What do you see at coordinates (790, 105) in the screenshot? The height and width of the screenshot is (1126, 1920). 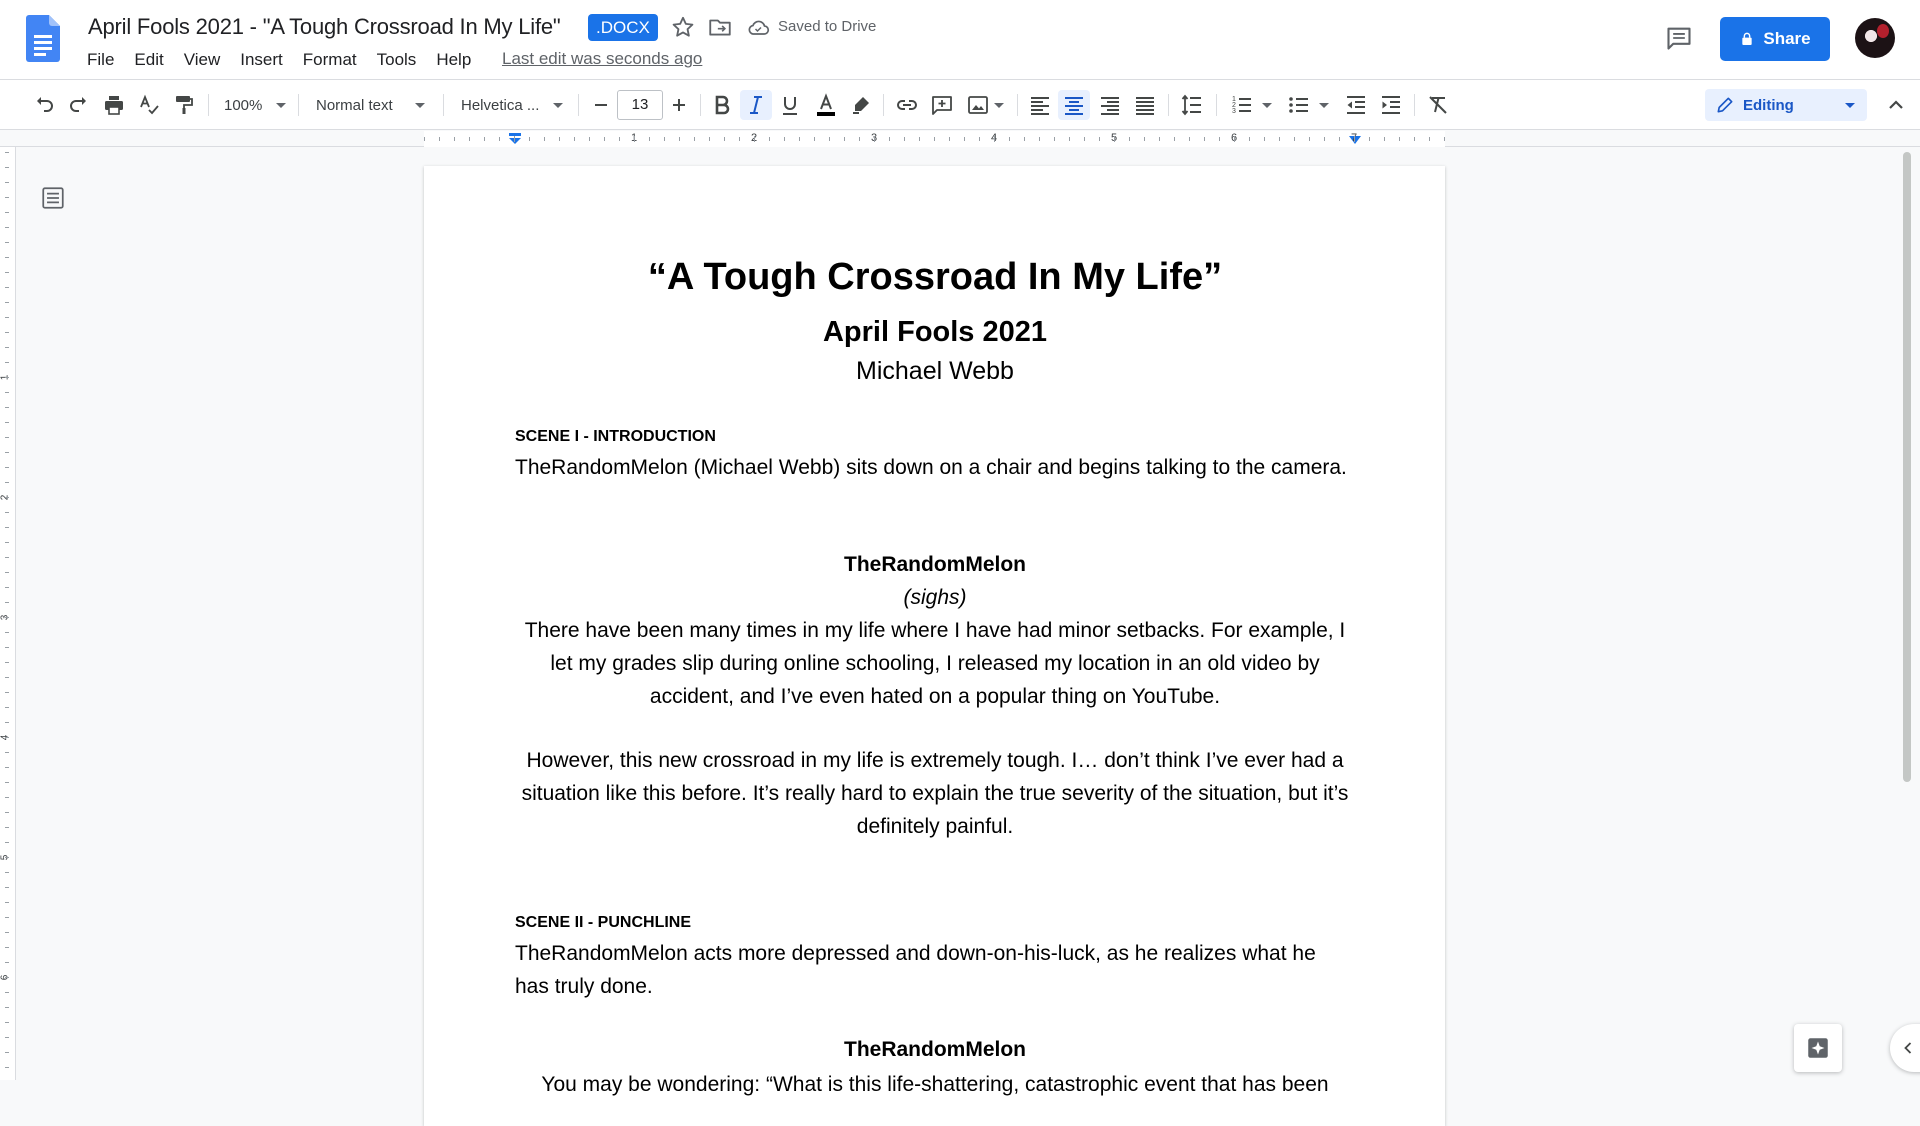 I see `underline-button` at bounding box center [790, 105].